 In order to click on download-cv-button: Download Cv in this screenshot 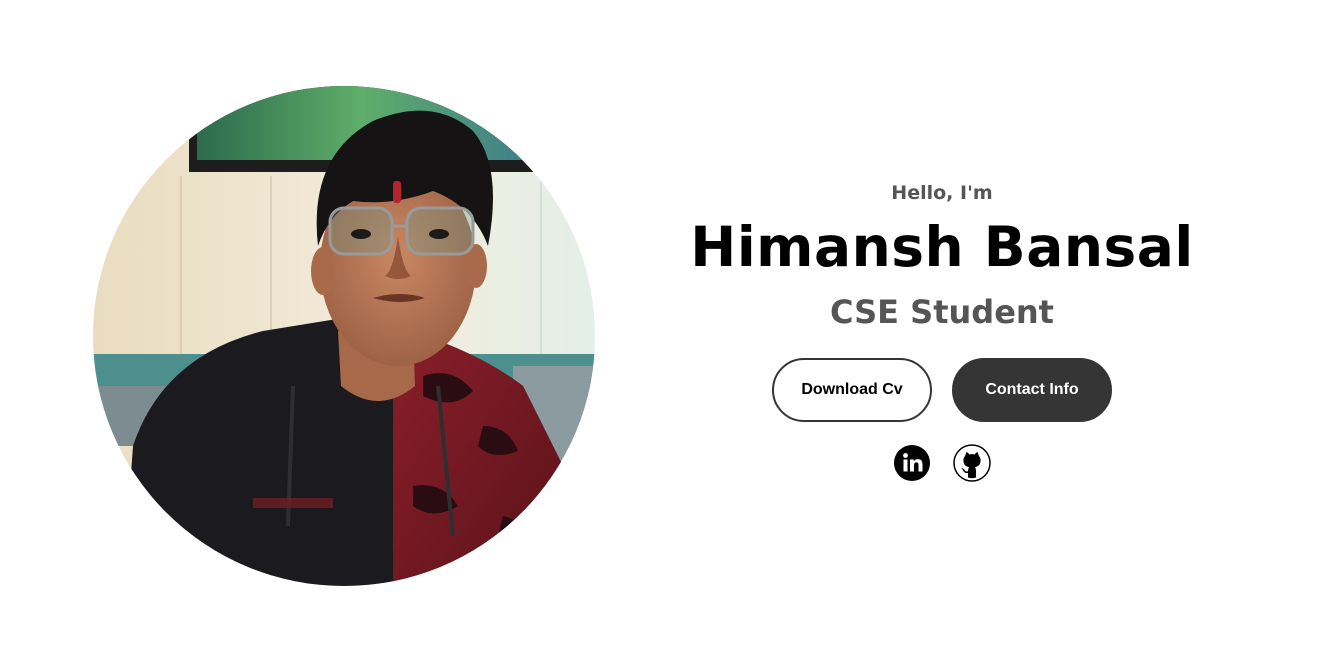, I will do `click(852, 390)`.